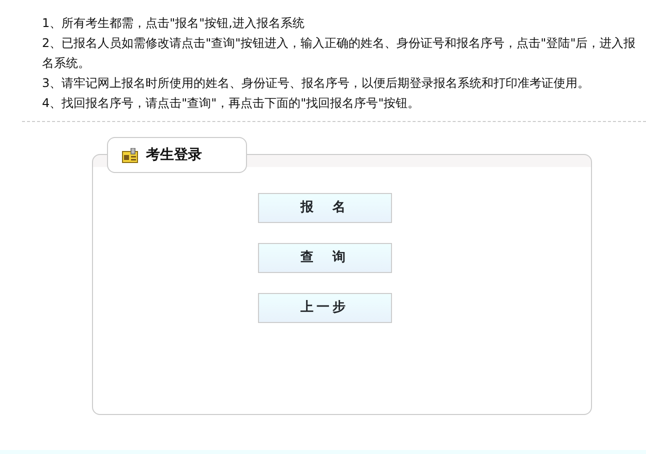 Image resolution: width=646 pixels, height=454 pixels. What do you see at coordinates (325, 308) in the screenshot?
I see `panel-button: 上一步` at bounding box center [325, 308].